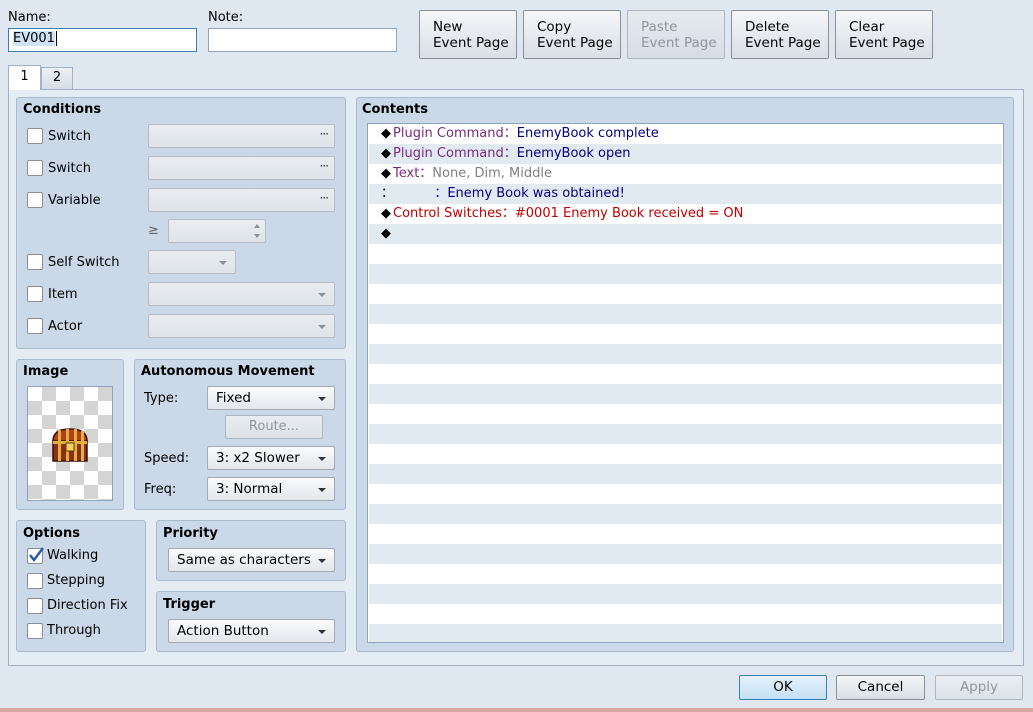 This screenshot has width=1033, height=712. I want to click on command-name: Control Switches：, so click(454, 213).